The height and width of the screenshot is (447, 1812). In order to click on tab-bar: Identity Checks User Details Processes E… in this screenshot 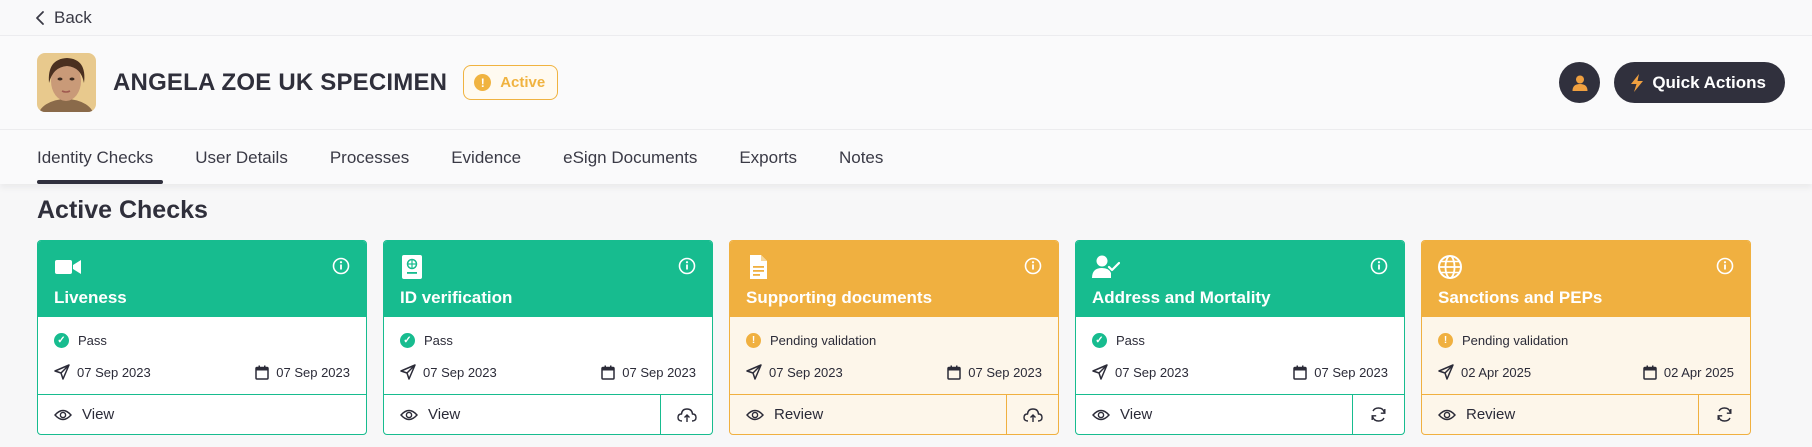, I will do `click(906, 157)`.